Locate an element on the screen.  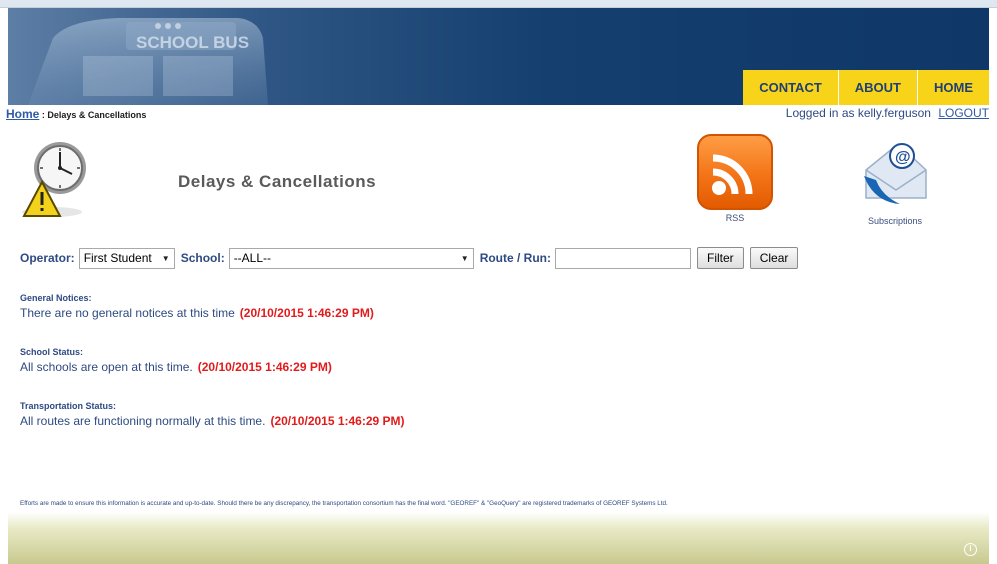
breadcrumb: Home : Delays & Cancellations is located at coordinates (76, 114).